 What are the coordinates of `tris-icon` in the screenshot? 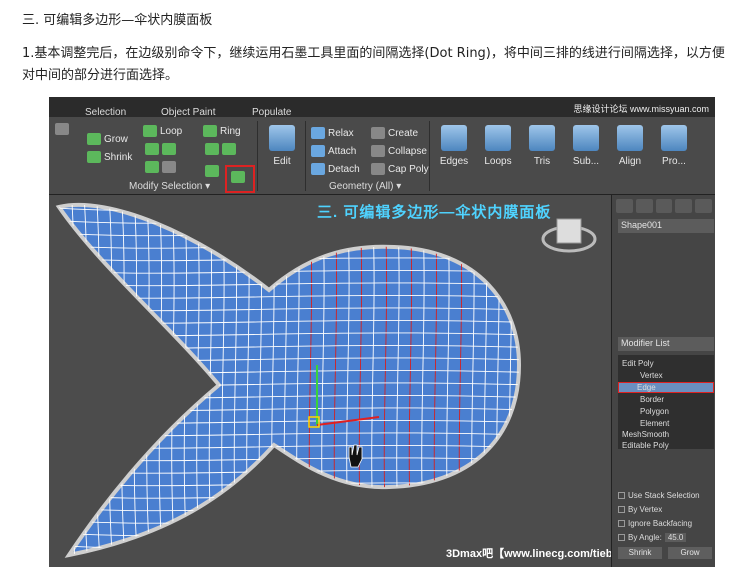 It's located at (542, 138).